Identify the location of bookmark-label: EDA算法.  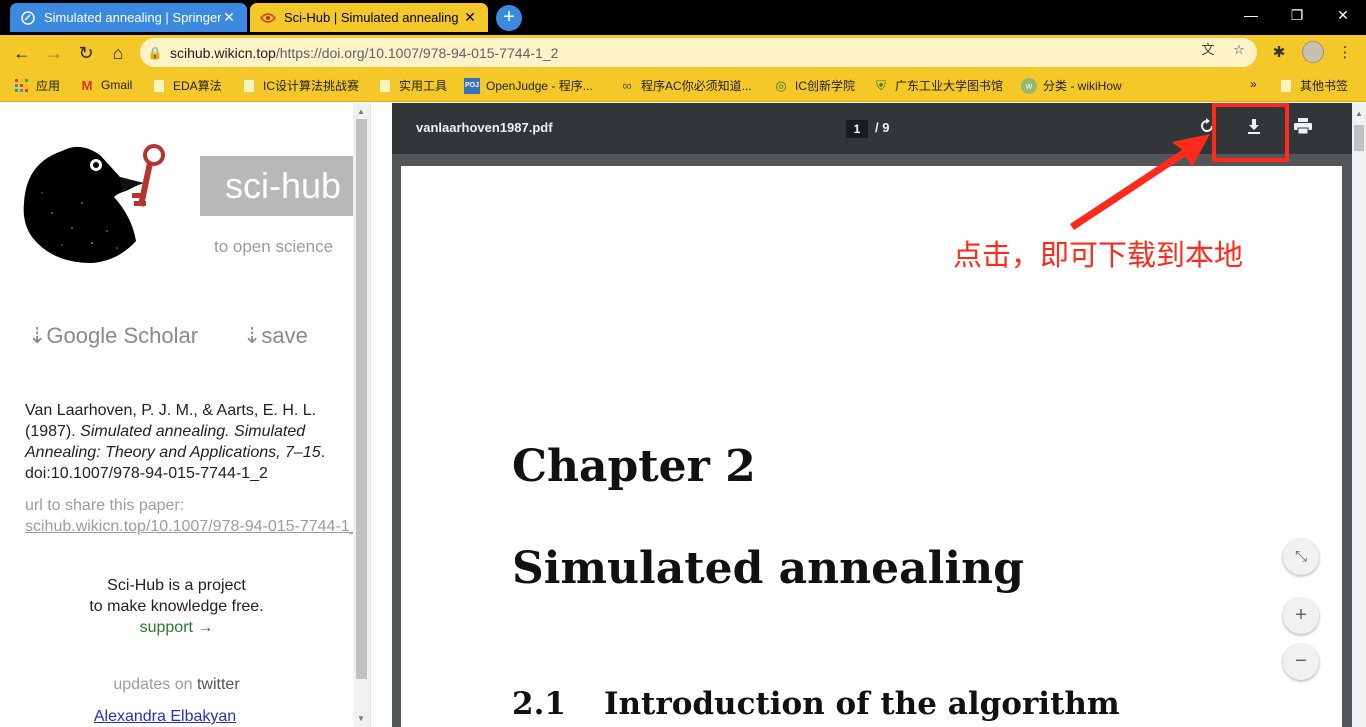
(197, 86).